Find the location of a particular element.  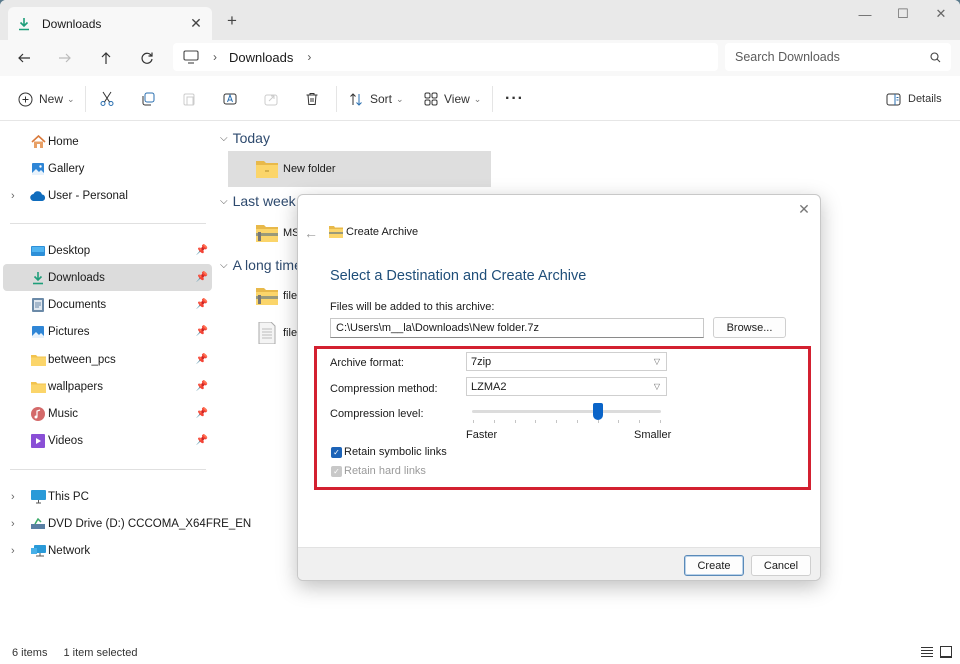

sidebar-item-gallery: Gallery is located at coordinates (107, 168).